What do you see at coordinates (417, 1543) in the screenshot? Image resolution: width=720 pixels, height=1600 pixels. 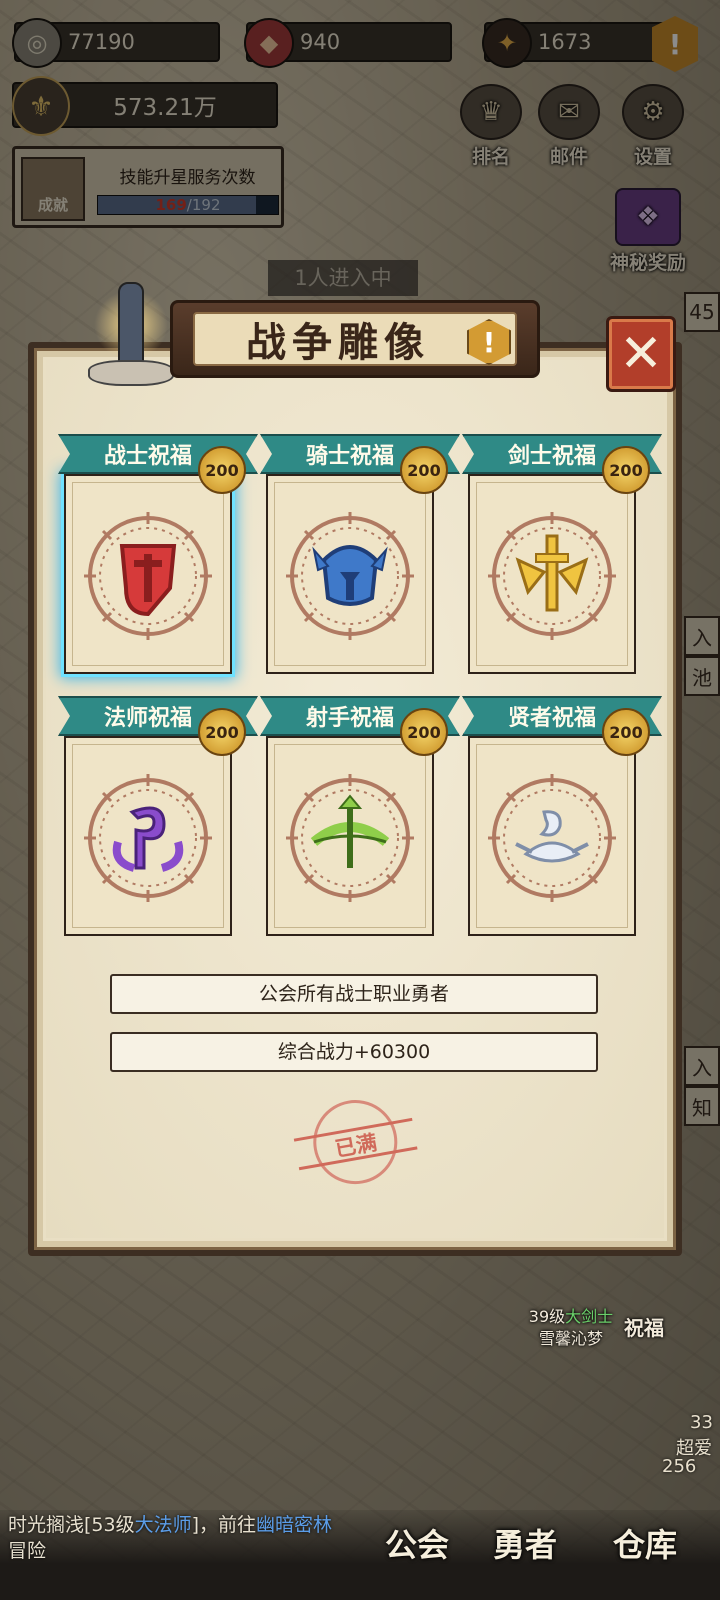 I see `nav-guild-button: 公会` at bounding box center [417, 1543].